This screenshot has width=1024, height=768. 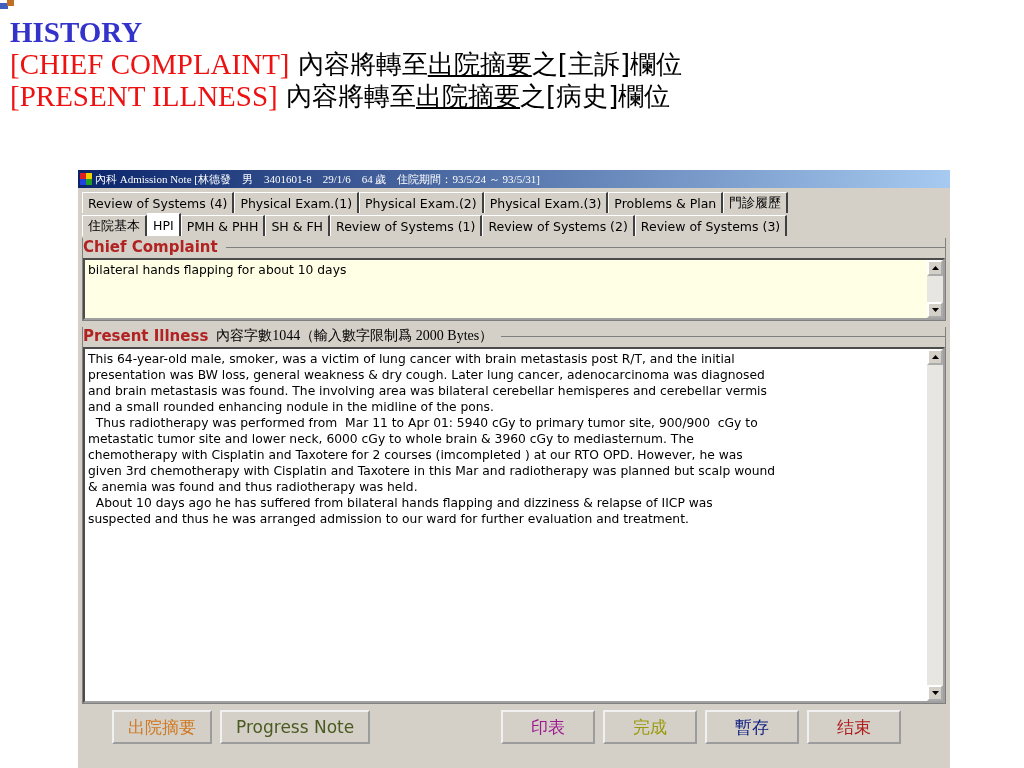 I want to click on character-count: 內容字數1044（輸入數字限制爲 2000 Bytes）, so click(x=355, y=336).